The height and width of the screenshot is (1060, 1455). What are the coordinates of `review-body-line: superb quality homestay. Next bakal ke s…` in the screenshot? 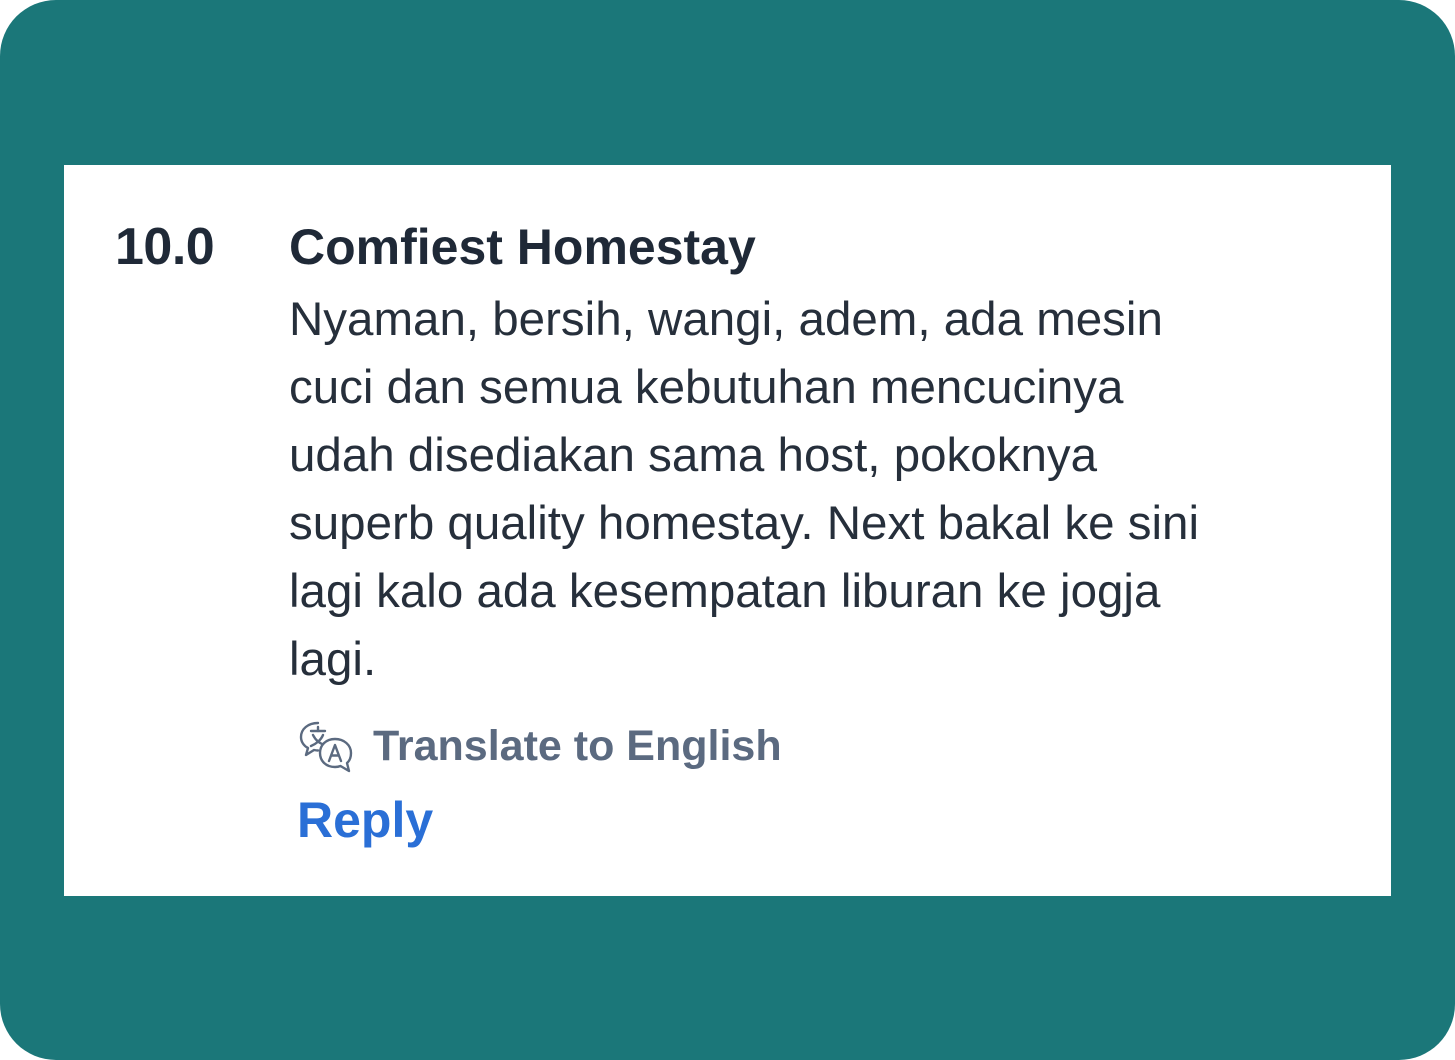 It's located at (744, 523).